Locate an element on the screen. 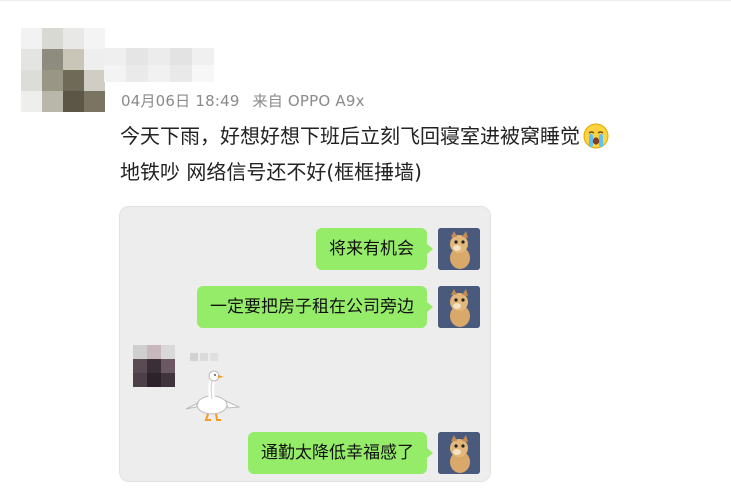 This screenshot has height=501, width=731. post-line-2: 地铁吵 网络信号还不好(框框捶墙) is located at coordinates (420, 172).